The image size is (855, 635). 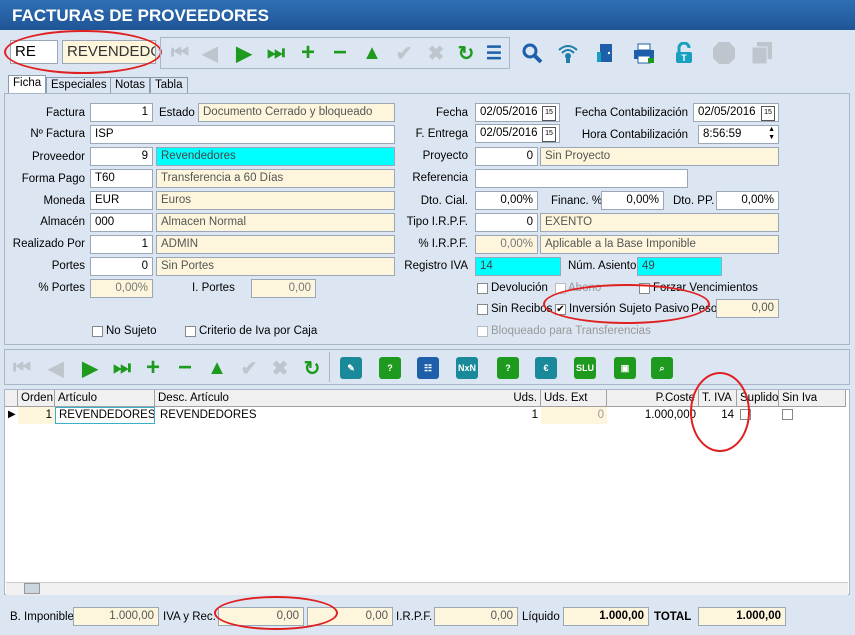 What do you see at coordinates (568, 53) in the screenshot?
I see `signal-icon` at bounding box center [568, 53].